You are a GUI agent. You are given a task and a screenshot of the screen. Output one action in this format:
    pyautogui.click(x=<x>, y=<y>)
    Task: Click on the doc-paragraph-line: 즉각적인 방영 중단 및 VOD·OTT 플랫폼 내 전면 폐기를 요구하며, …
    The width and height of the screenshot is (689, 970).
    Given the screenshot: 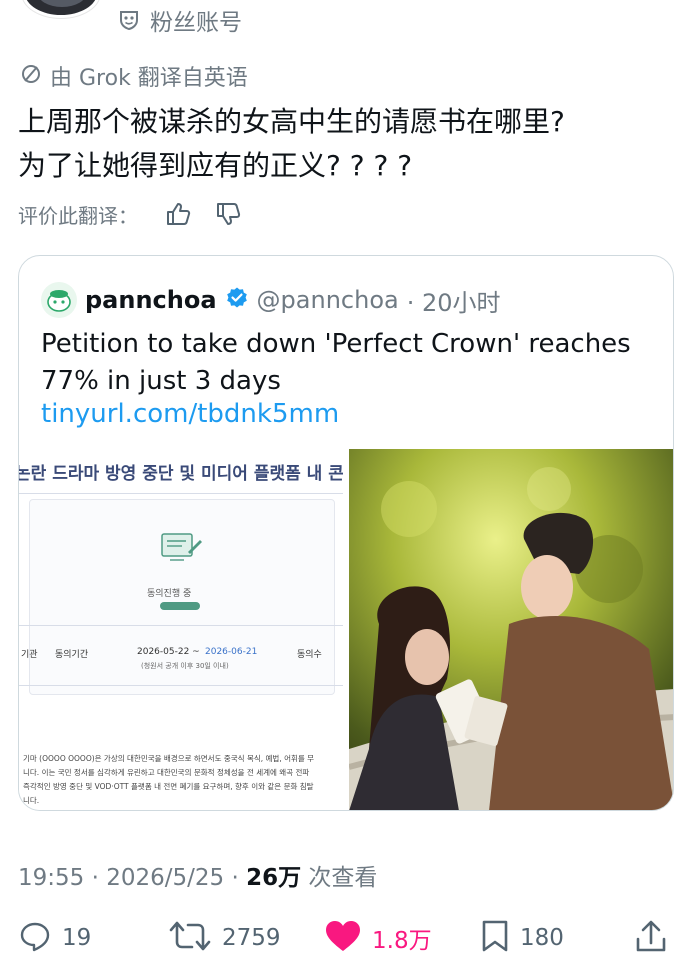 What is the action you would take?
    pyautogui.click(x=168, y=786)
    